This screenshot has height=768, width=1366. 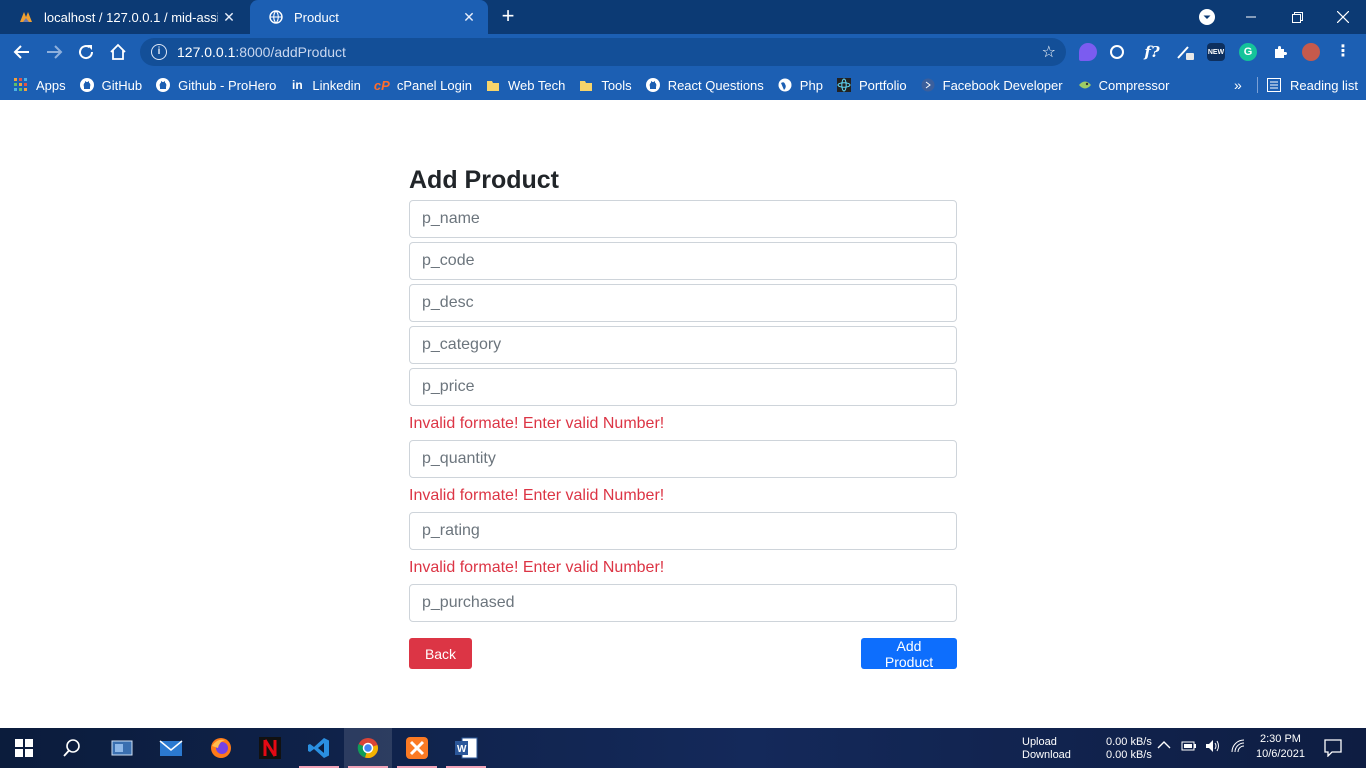 What do you see at coordinates (368, 748) in the screenshot?
I see `chrome-icon` at bounding box center [368, 748].